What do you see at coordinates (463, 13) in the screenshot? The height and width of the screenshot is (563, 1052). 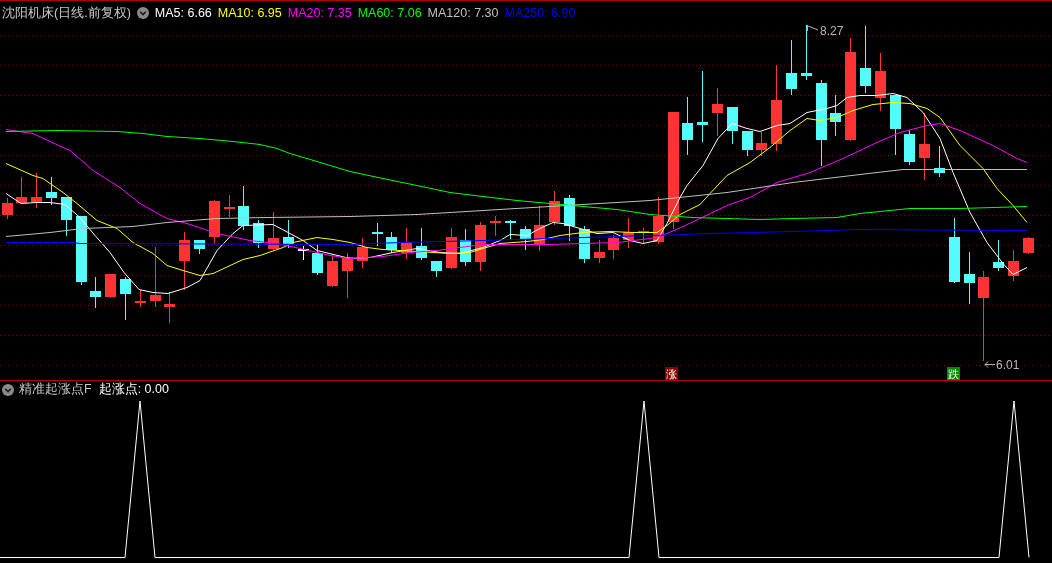 I see `ma-legend-value: MA120: 7.30` at bounding box center [463, 13].